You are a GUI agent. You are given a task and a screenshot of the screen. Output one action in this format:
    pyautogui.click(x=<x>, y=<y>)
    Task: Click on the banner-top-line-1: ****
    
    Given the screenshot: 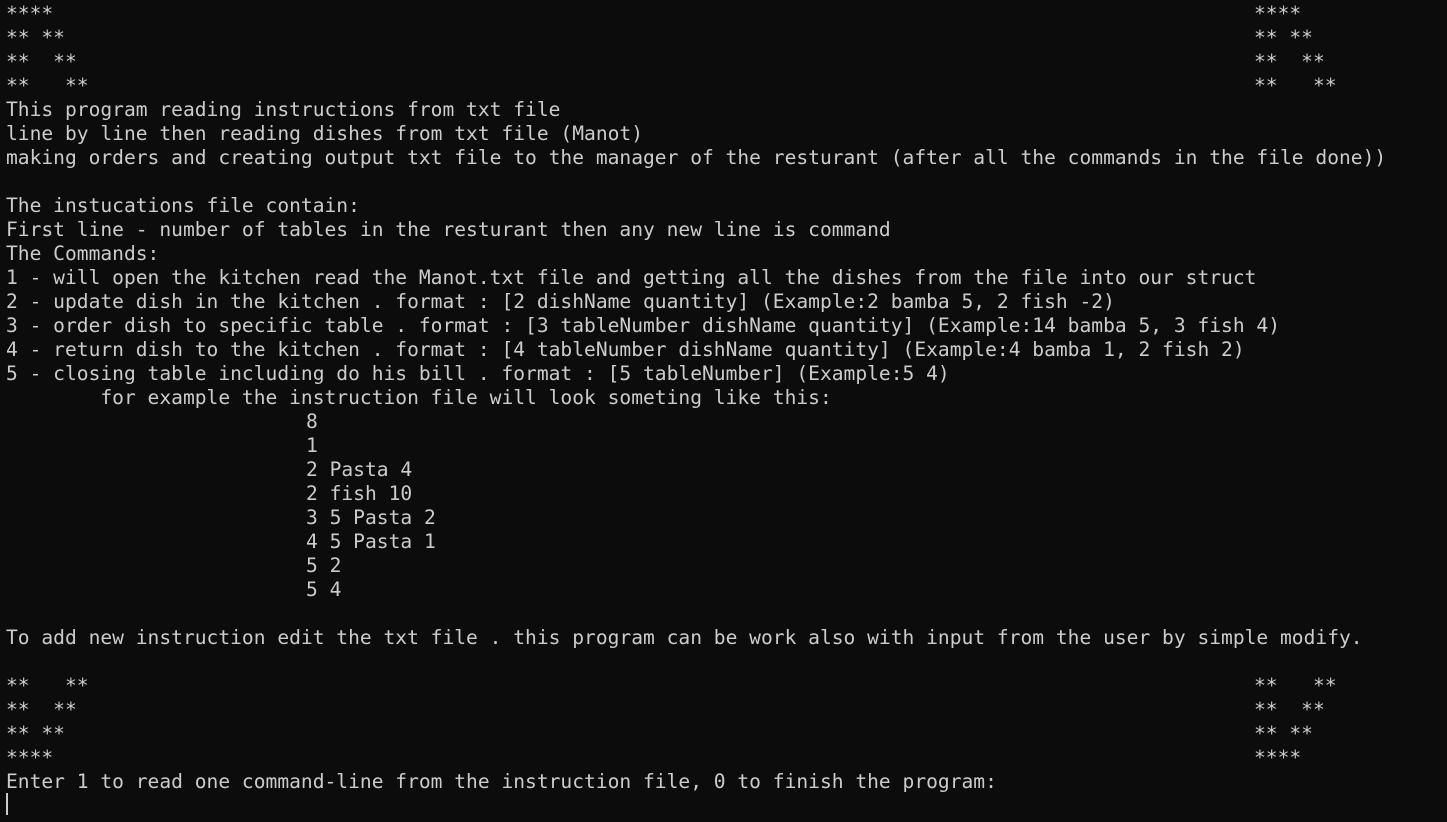 What is the action you would take?
    pyautogui.click(x=30, y=13)
    